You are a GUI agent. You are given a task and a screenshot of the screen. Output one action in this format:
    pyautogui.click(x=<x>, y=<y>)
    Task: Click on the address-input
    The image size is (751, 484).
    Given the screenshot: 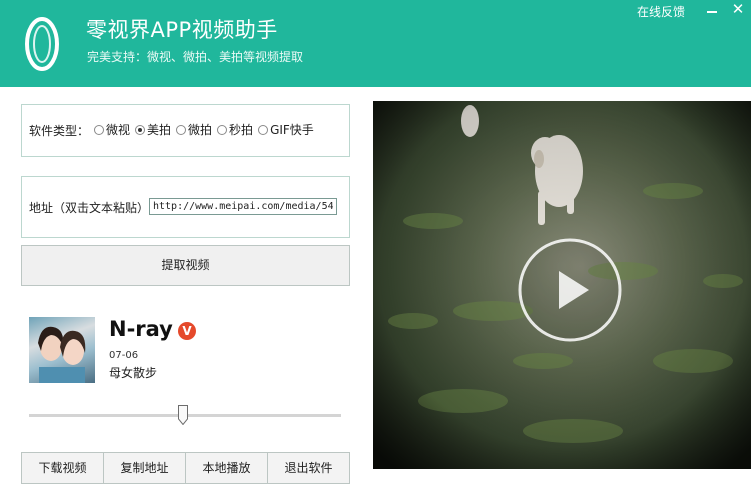 What is the action you would take?
    pyautogui.click(x=243, y=206)
    